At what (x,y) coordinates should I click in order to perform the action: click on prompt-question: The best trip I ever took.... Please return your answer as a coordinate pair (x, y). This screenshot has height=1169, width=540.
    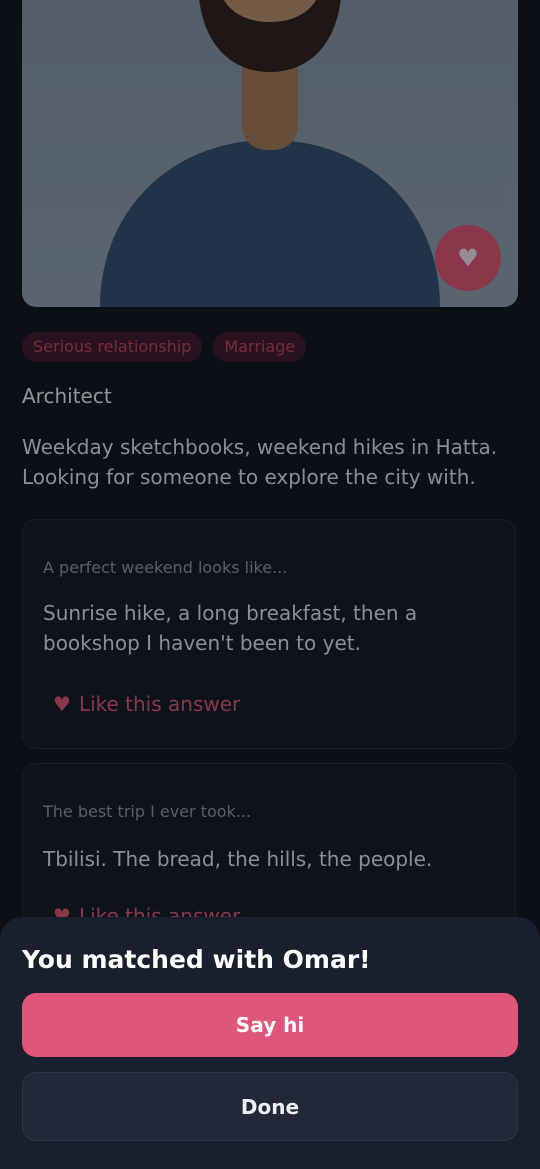
    Looking at the image, I should click on (147, 811).